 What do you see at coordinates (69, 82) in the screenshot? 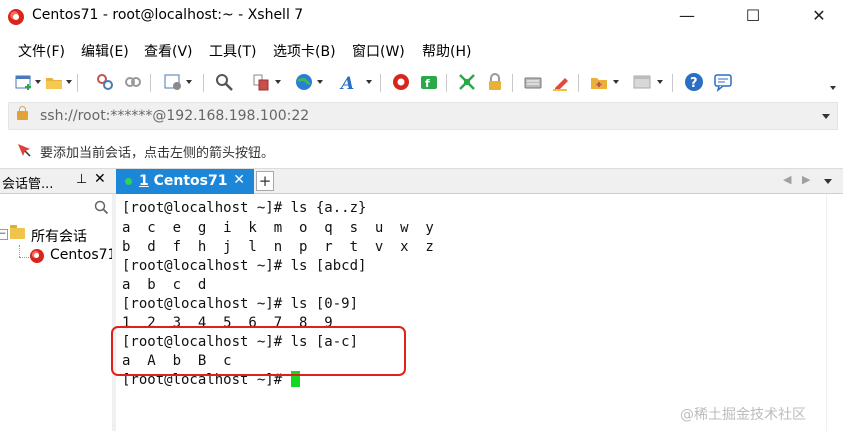
I see `open-dropdown-icon` at bounding box center [69, 82].